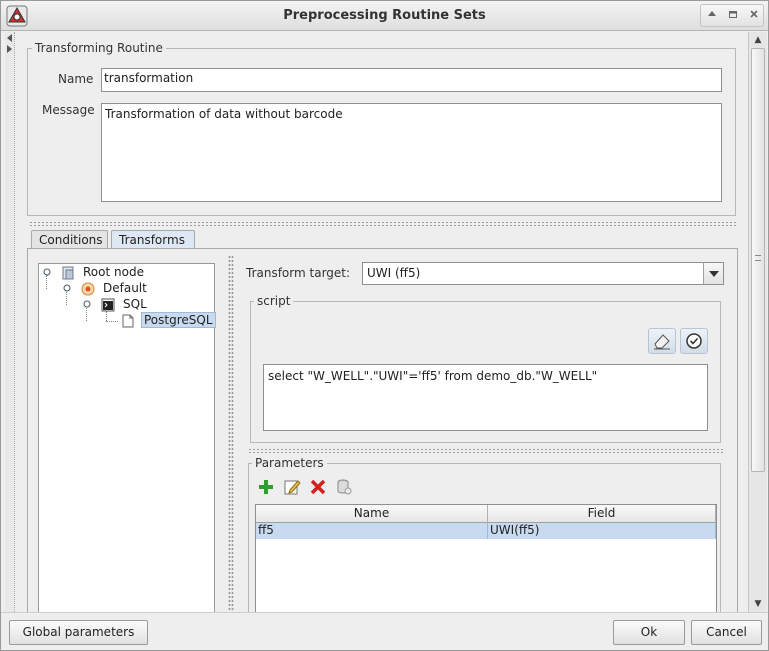  I want to click on vertical-scrollbar: ▲ ▼, so click(757, 322).